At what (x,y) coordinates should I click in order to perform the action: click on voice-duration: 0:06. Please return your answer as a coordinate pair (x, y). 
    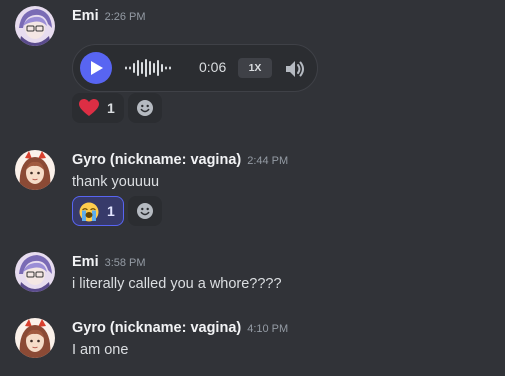
    Looking at the image, I should click on (213, 67).